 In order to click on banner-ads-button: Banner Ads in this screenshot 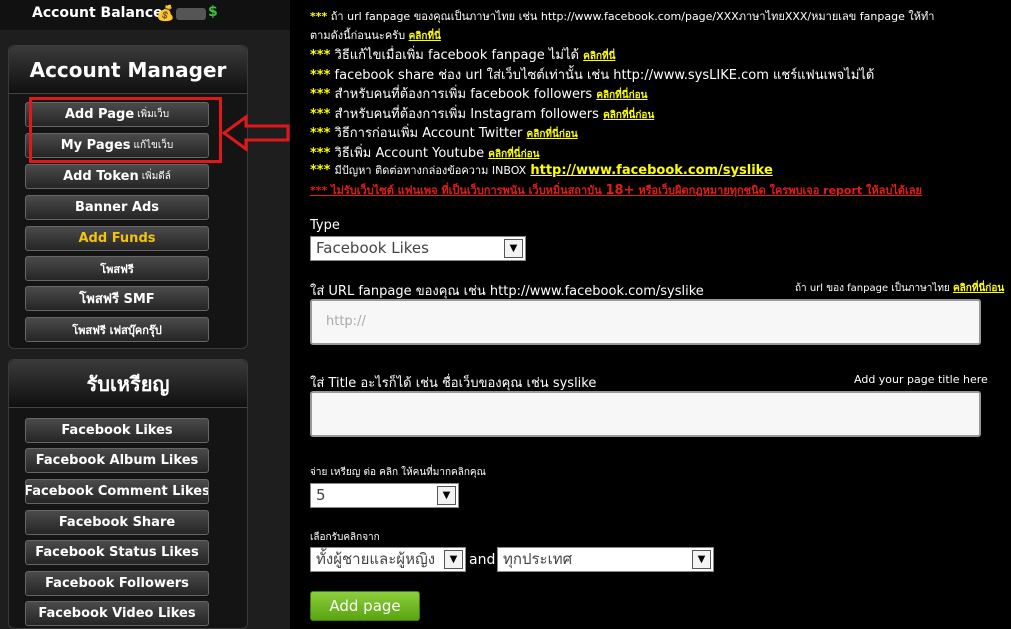, I will do `click(117, 207)`.